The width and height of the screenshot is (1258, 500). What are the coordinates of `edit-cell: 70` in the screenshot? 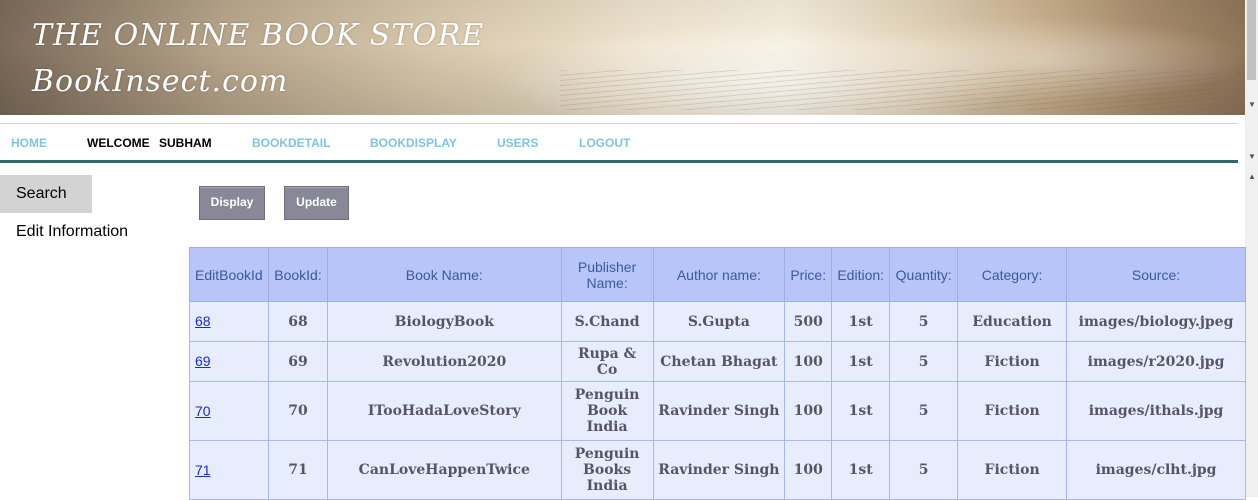 It's located at (229, 411).